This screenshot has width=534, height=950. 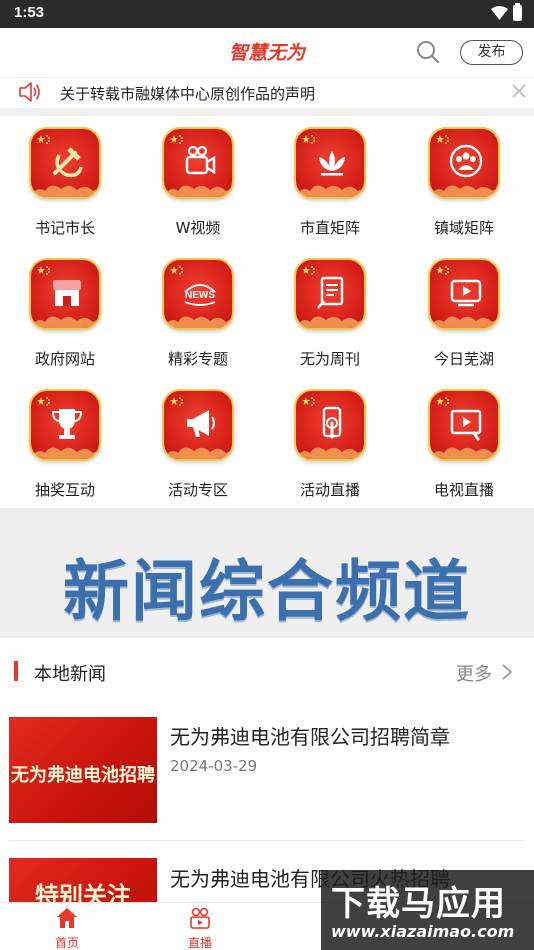 I want to click on grid-item-film-play: 电视直播, so click(x=464, y=443).